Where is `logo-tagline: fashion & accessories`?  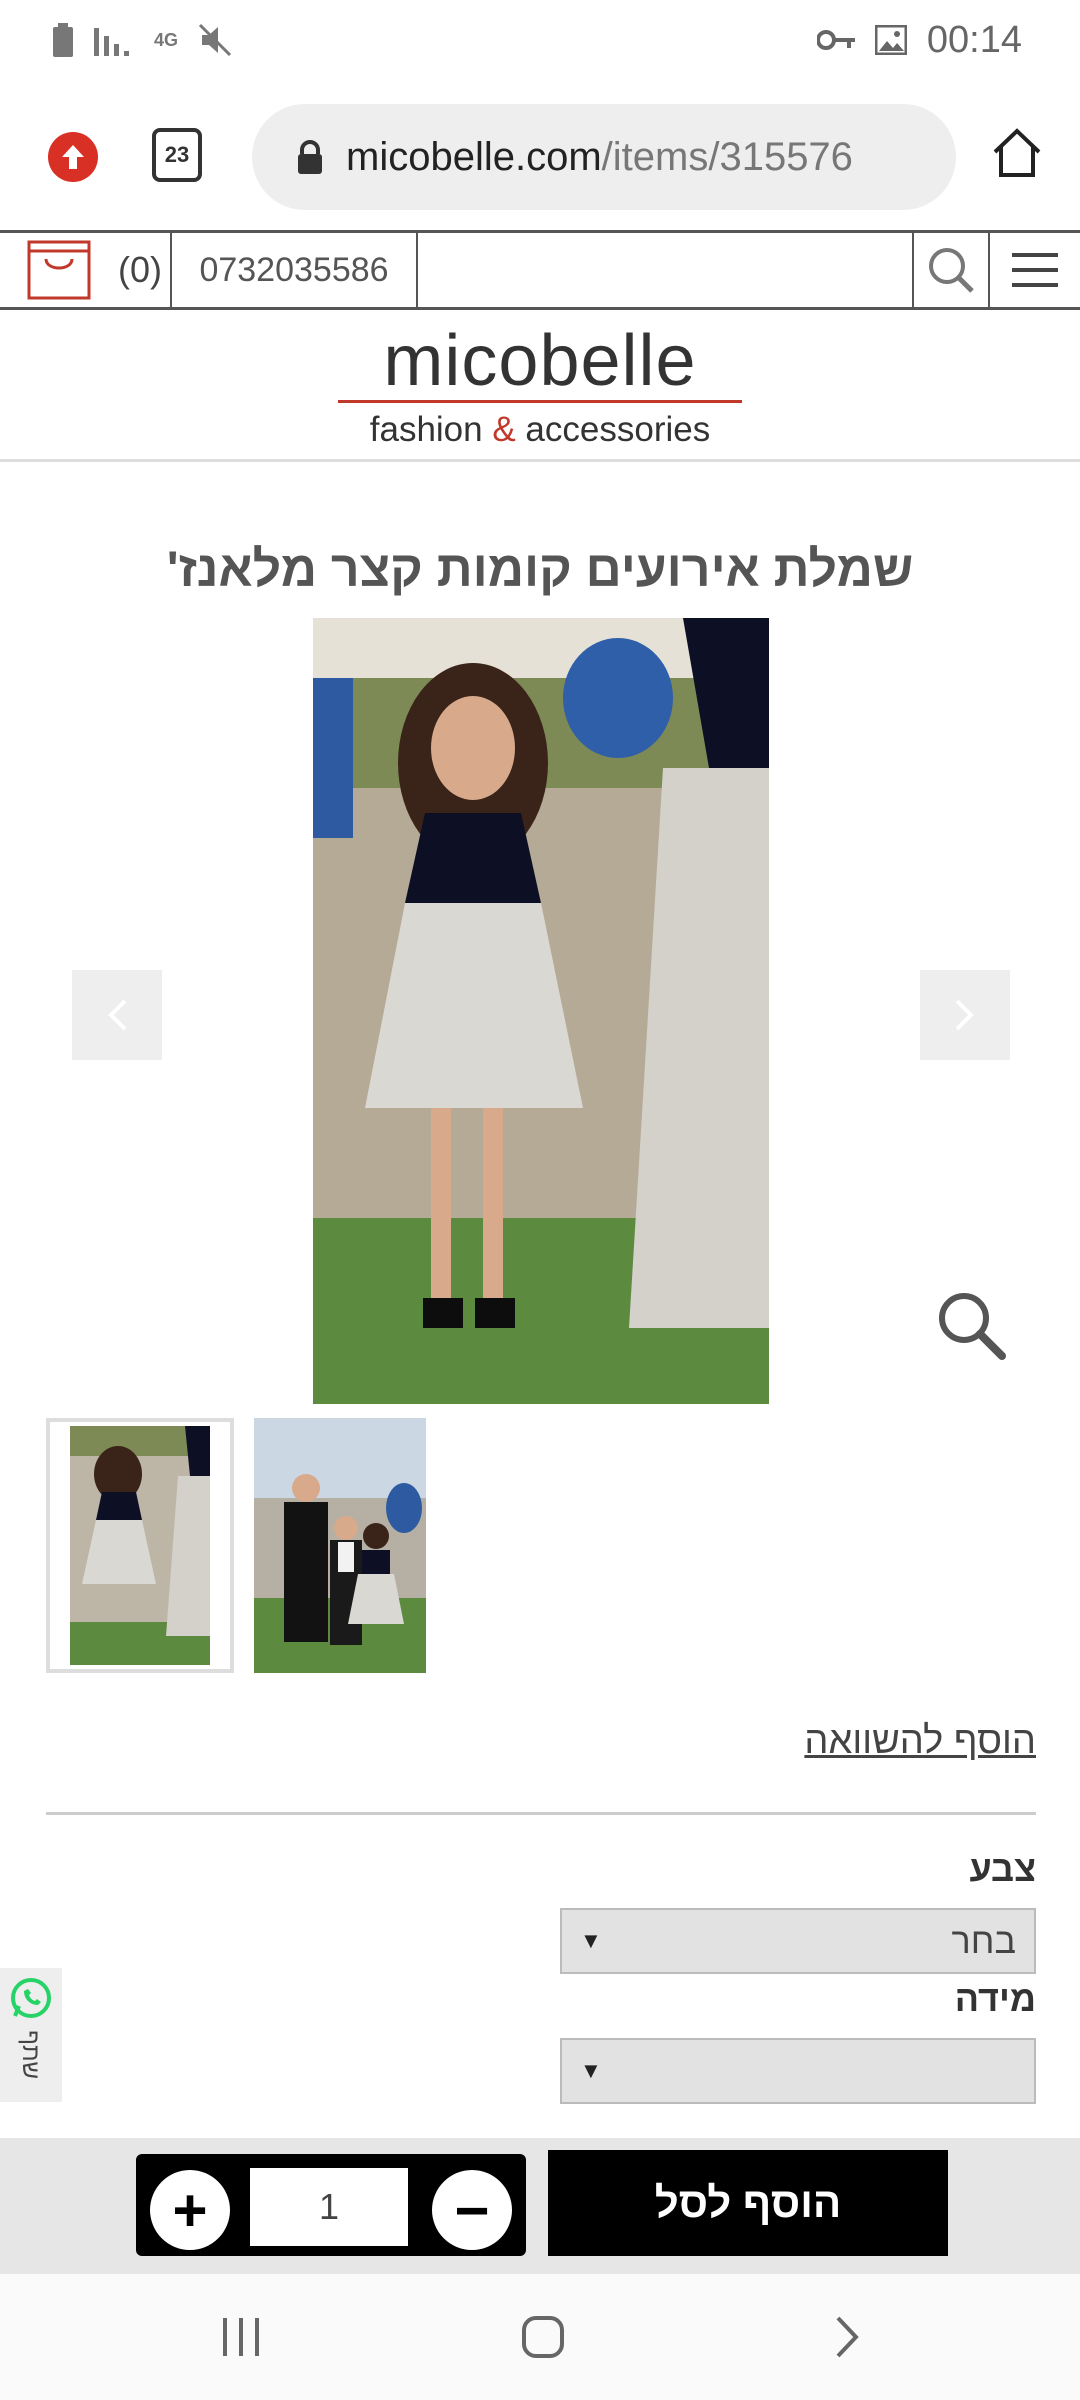
logo-tagline: fashion & accessories is located at coordinates (540, 430).